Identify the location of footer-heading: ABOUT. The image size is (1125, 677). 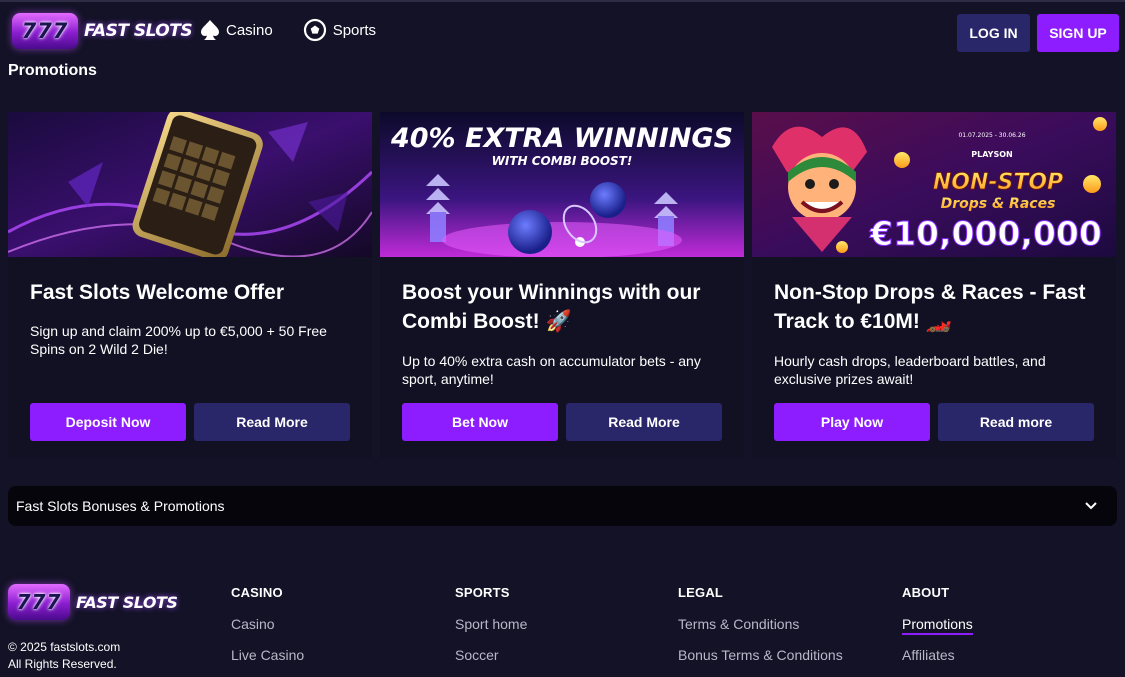
(926, 592).